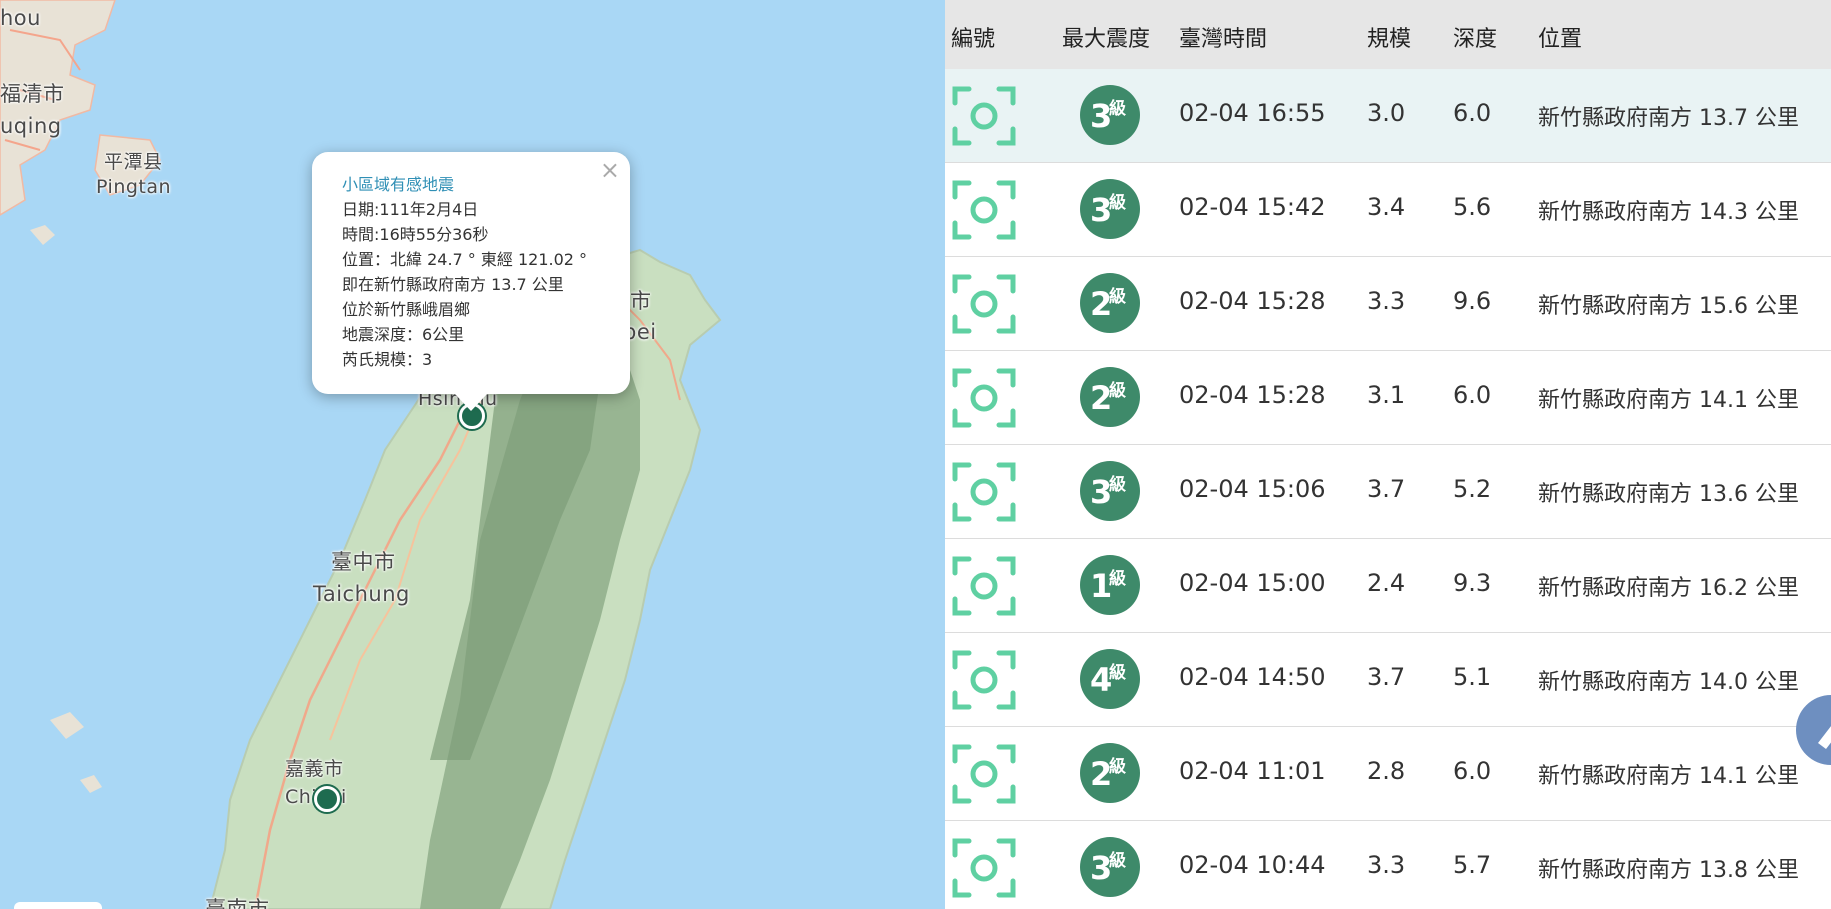 The height and width of the screenshot is (909, 1831). What do you see at coordinates (465, 259) in the screenshot?
I see `popup-position: 位置：北緯 24.7 ° 東經 121.02 °` at bounding box center [465, 259].